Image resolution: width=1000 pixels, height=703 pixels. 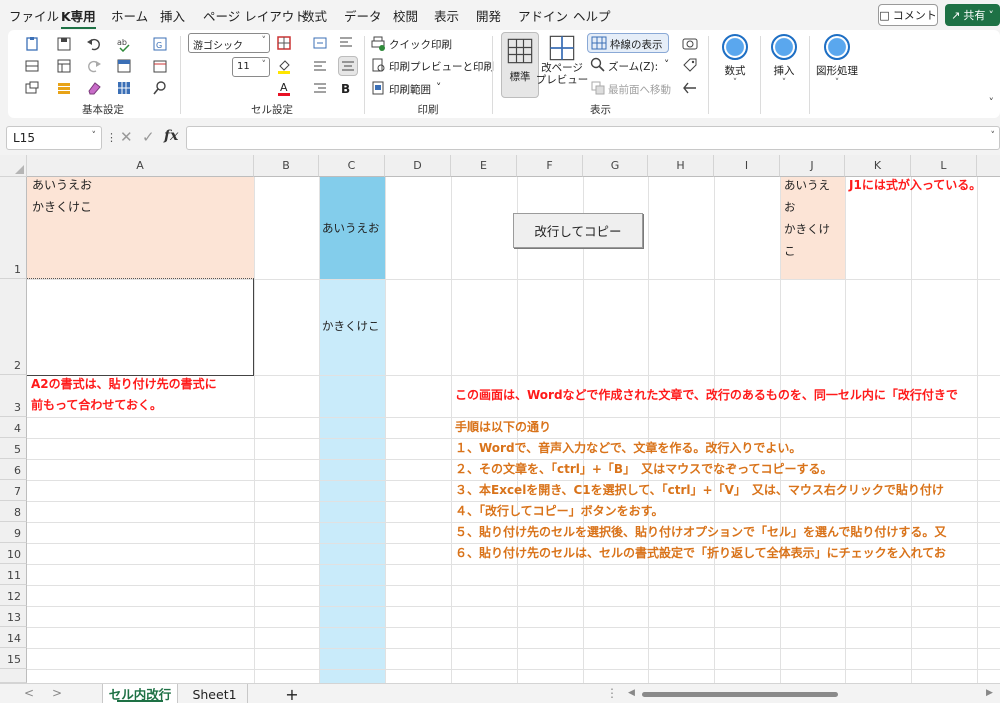 I want to click on row-header: 6, so click(x=13, y=469).